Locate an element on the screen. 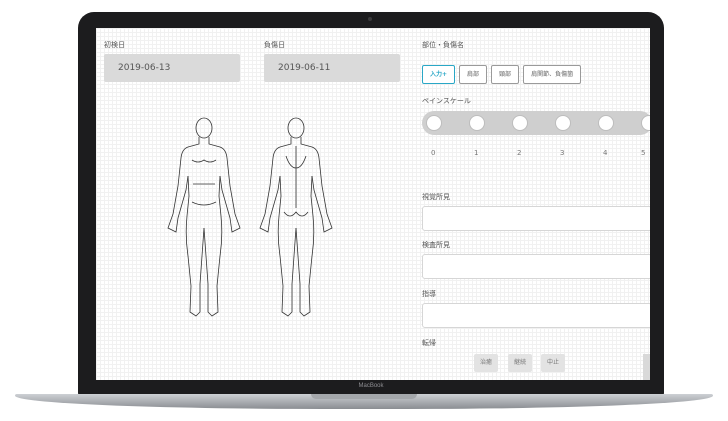 This screenshot has height=421, width=728. human-body-back-icon is located at coordinates (296, 220).